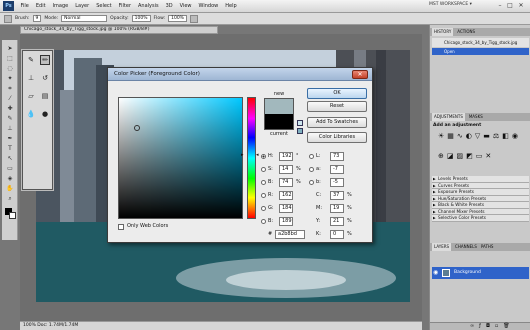 The image size is (530, 330). What do you see at coordinates (169, 6) in the screenshot?
I see `menu-3d: 3D` at bounding box center [169, 6].